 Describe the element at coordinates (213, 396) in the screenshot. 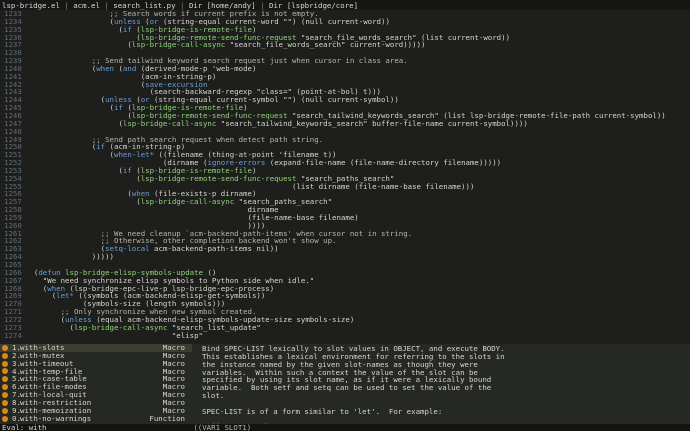

I see `doc-line: slot.` at that location.